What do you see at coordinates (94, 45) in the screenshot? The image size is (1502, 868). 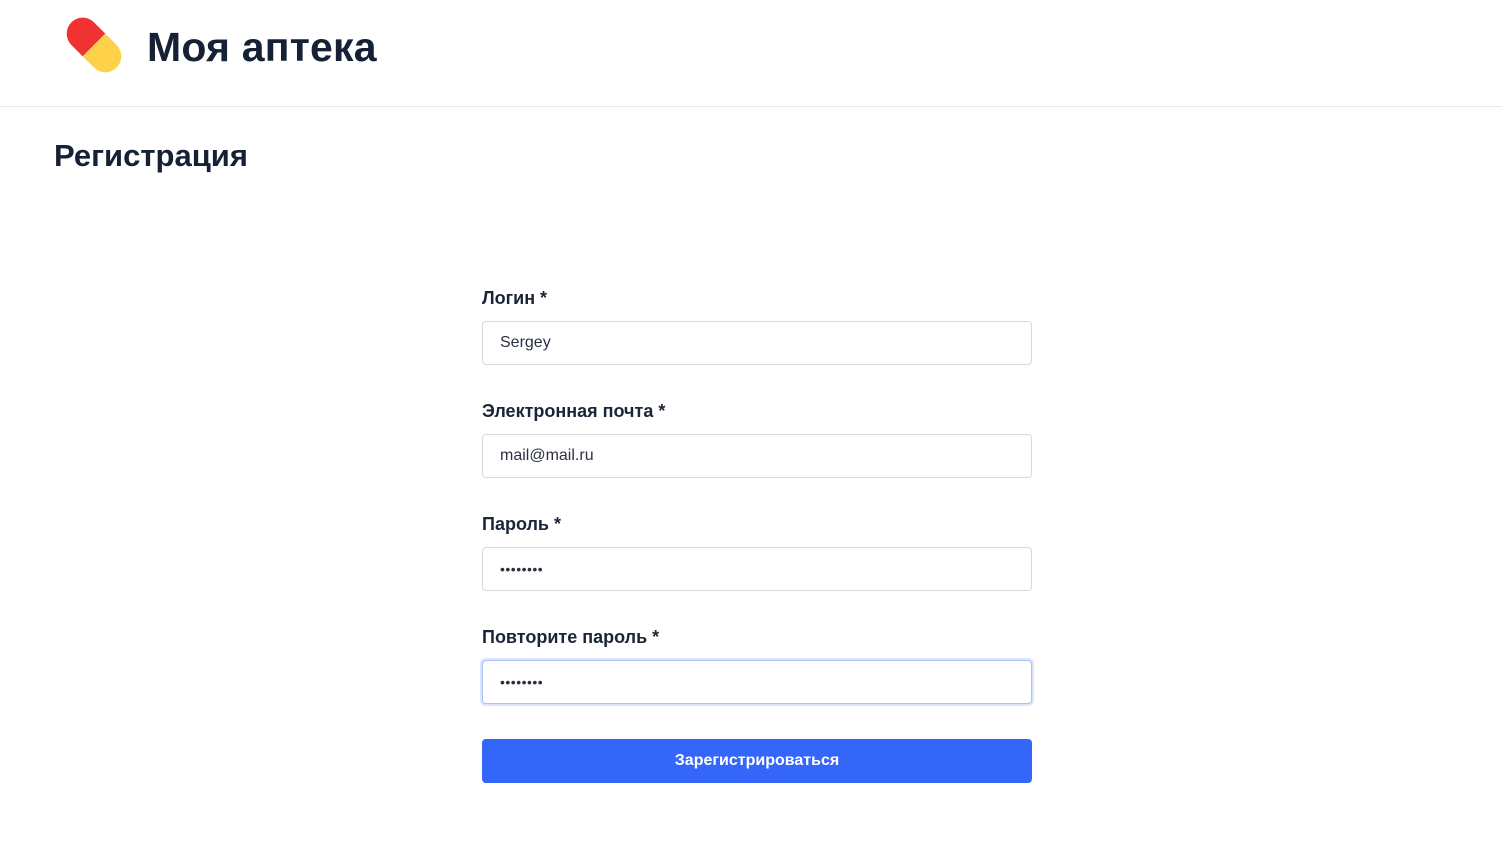 I see `pill-icon` at bounding box center [94, 45].